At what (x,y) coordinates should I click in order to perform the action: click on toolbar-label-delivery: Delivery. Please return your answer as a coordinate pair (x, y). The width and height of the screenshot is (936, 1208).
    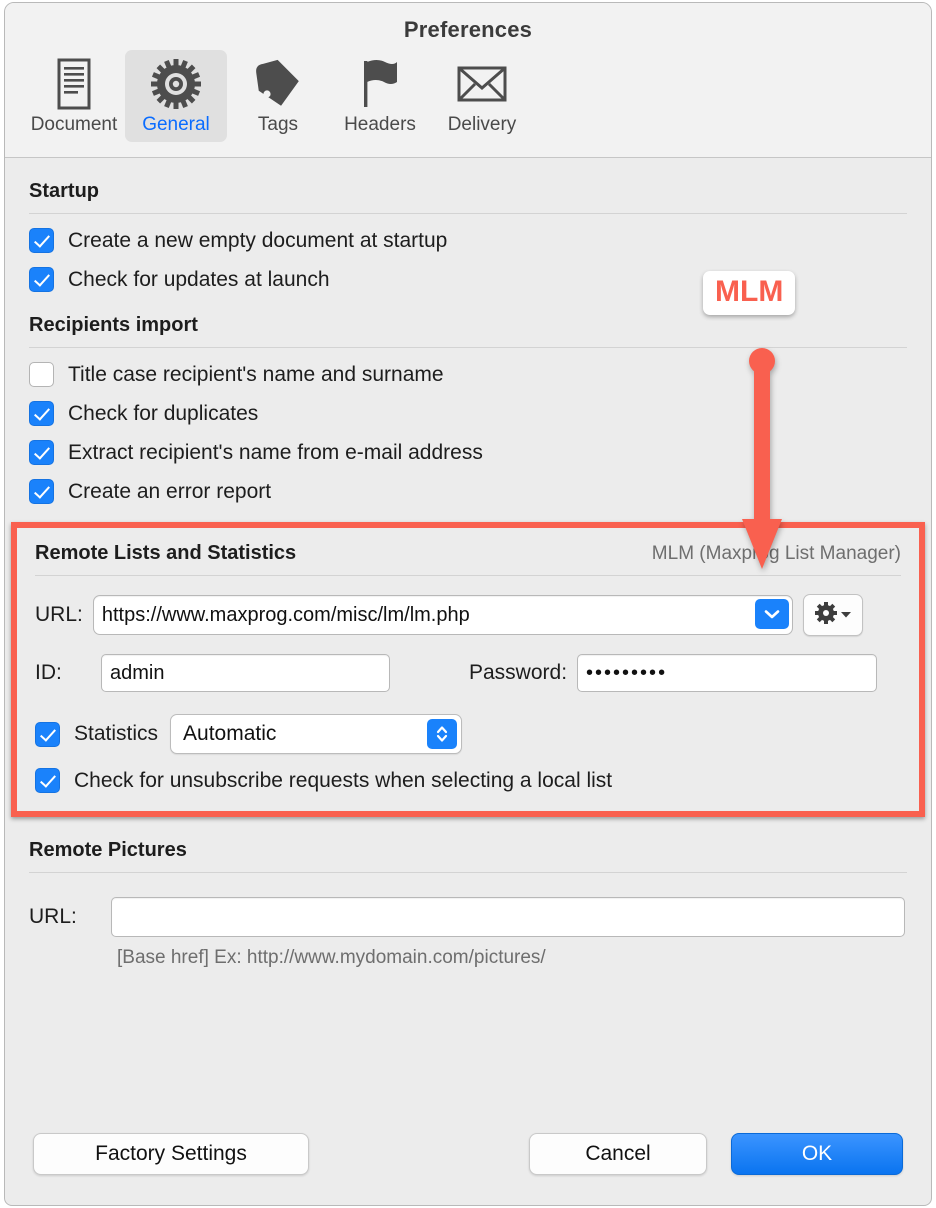
    Looking at the image, I should click on (482, 124).